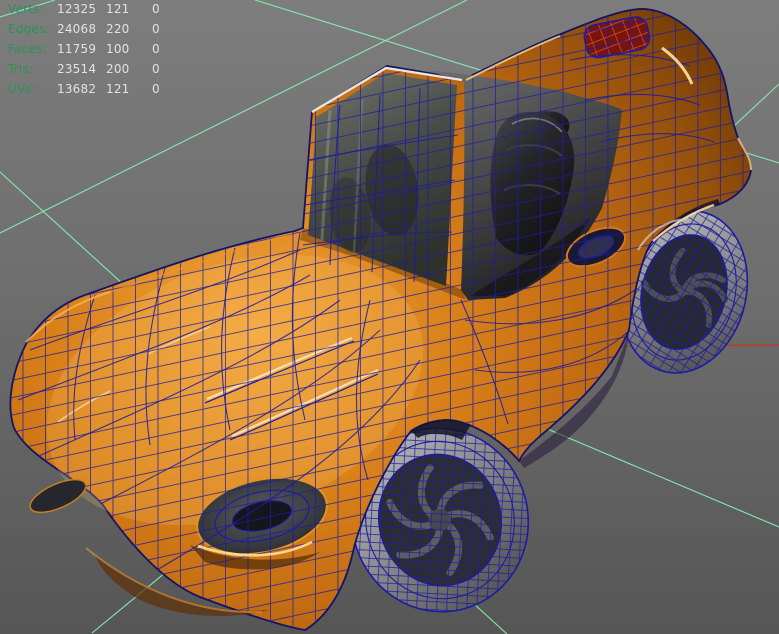 The height and width of the screenshot is (634, 779). What do you see at coordinates (27, 49) in the screenshot?
I see `hud-row-label: Faces:` at bounding box center [27, 49].